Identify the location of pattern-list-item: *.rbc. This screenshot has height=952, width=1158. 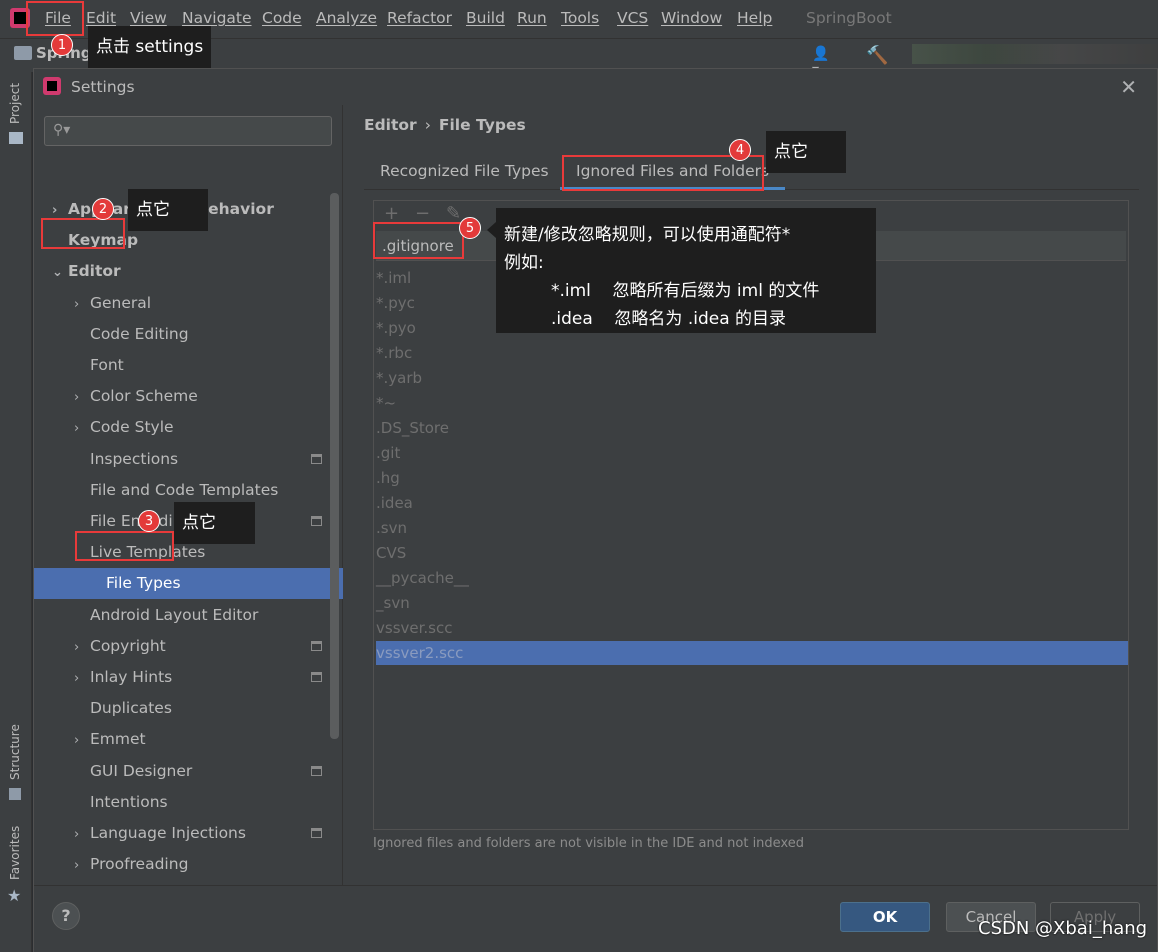
(752, 353).